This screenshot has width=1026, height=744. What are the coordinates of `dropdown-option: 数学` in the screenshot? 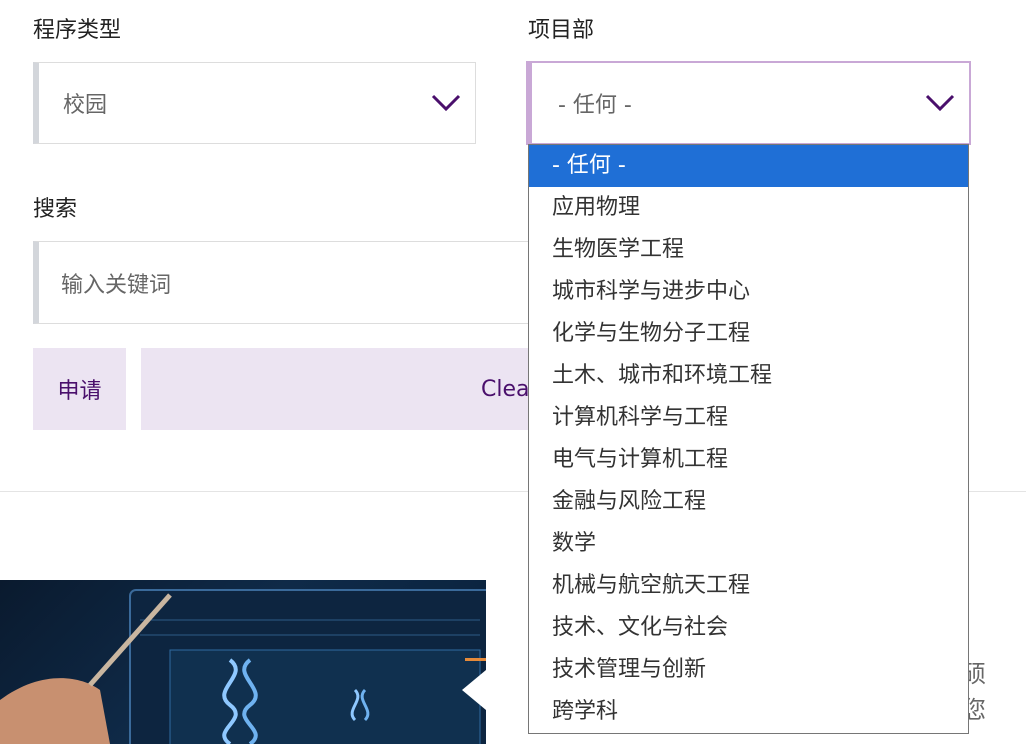 It's located at (748, 544).